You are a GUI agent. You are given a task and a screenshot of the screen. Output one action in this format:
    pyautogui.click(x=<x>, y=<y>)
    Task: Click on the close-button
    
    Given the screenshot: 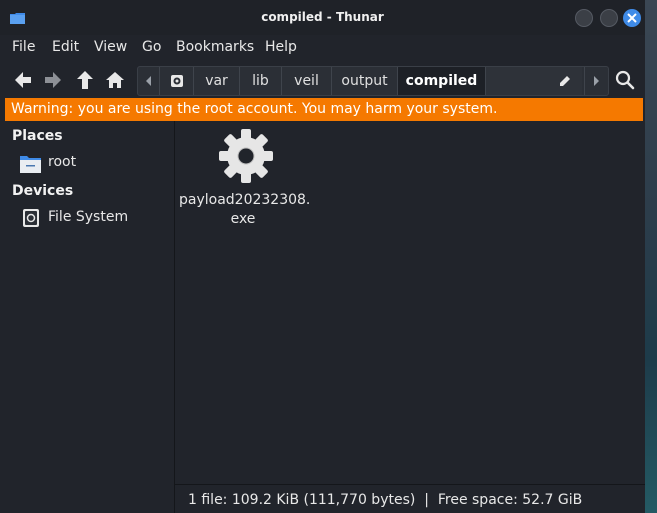 What is the action you would take?
    pyautogui.click(x=632, y=18)
    